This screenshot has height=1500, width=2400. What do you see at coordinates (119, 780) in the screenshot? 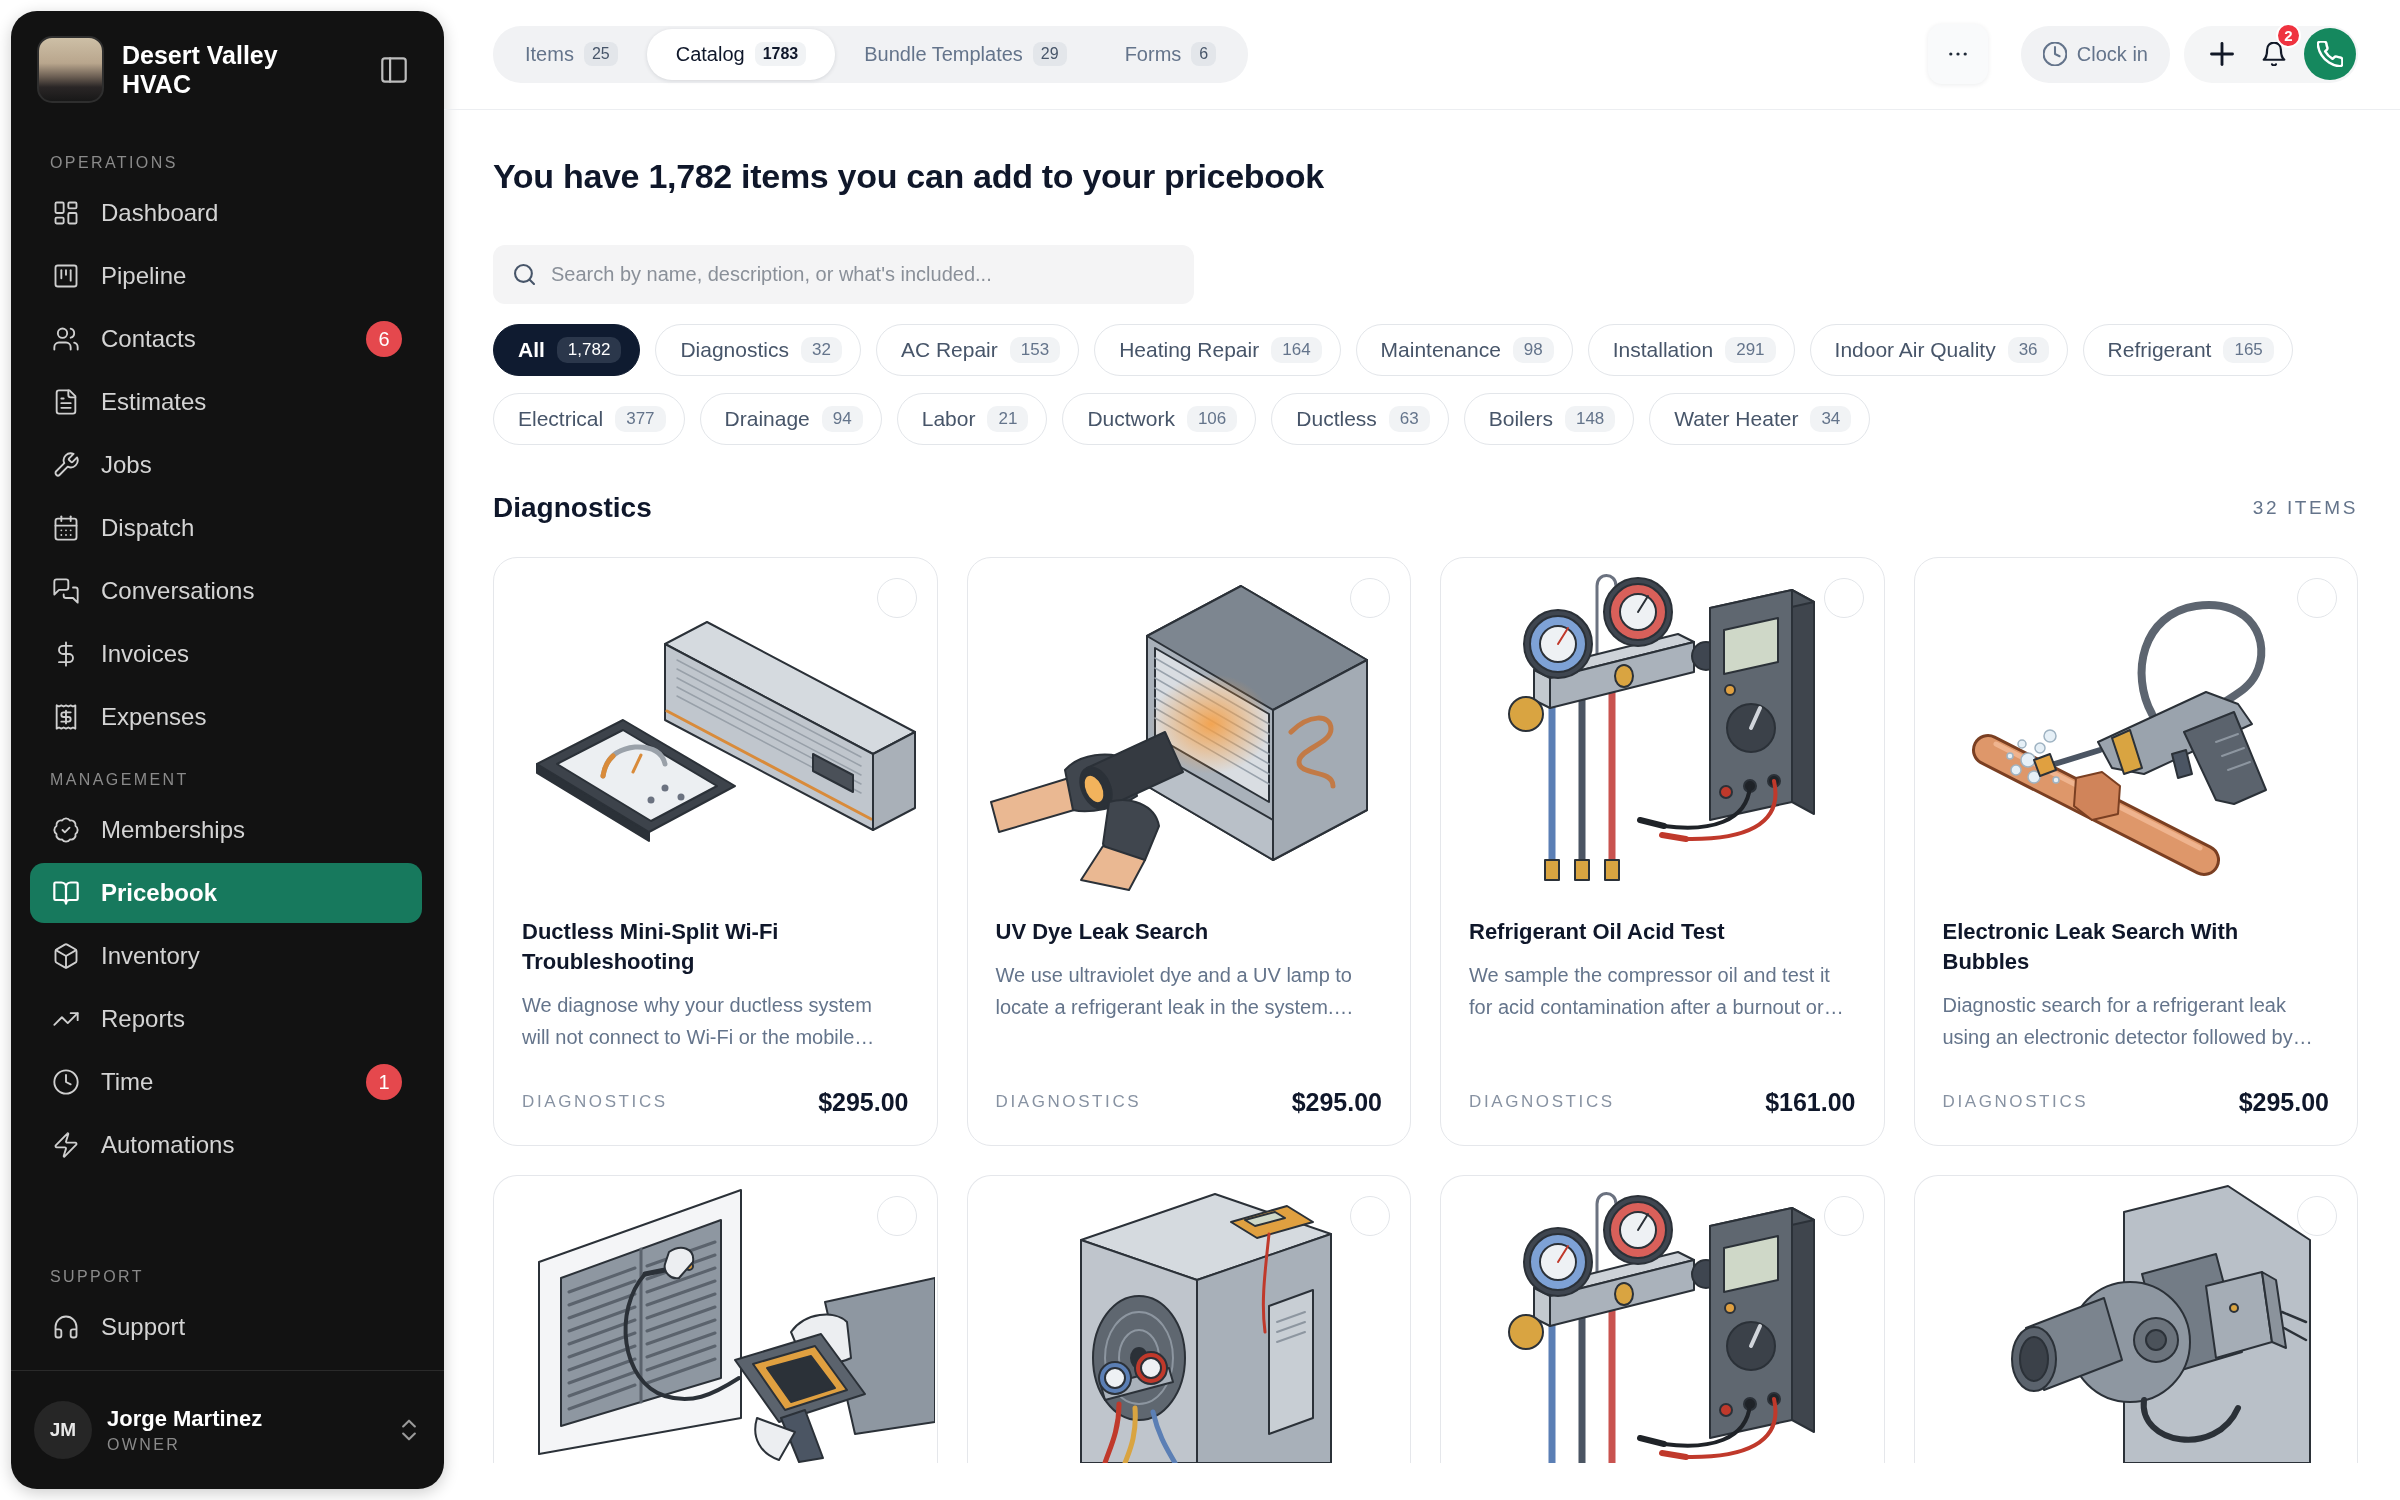
I see `section-label: MANAGEMENT` at bounding box center [119, 780].